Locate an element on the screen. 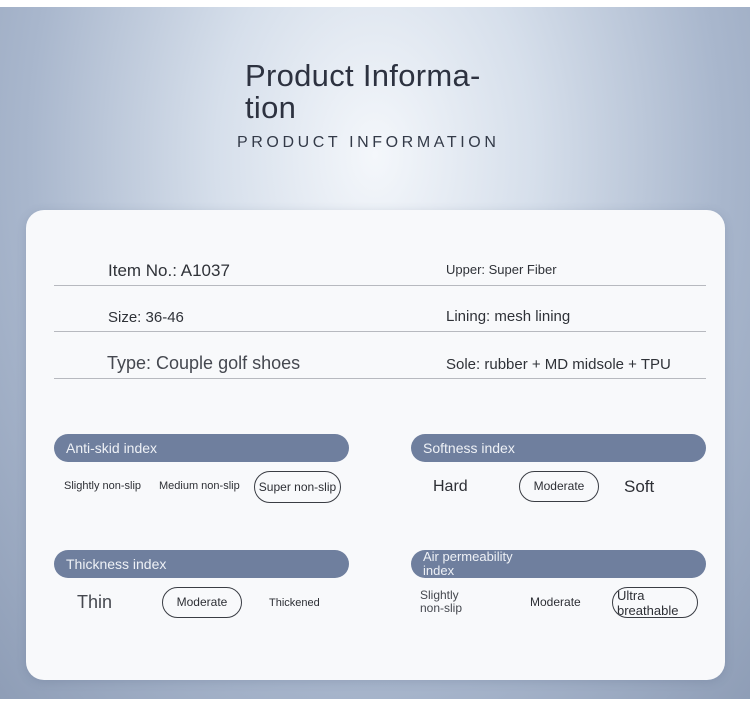 The image size is (750, 706). spec-lining: Lining: mesh lining is located at coordinates (508, 316).